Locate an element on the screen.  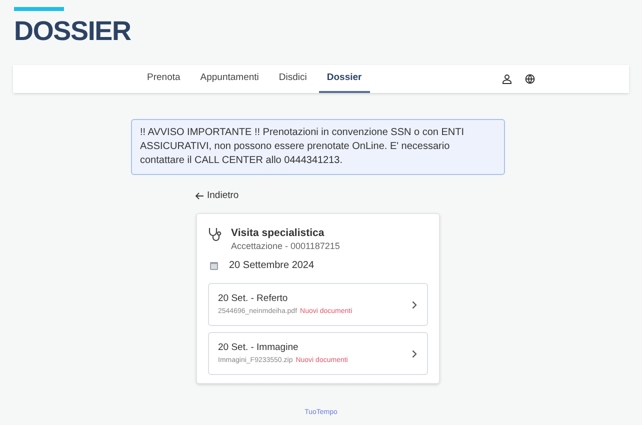
nav-tab: Appuntamenti is located at coordinates (229, 79).